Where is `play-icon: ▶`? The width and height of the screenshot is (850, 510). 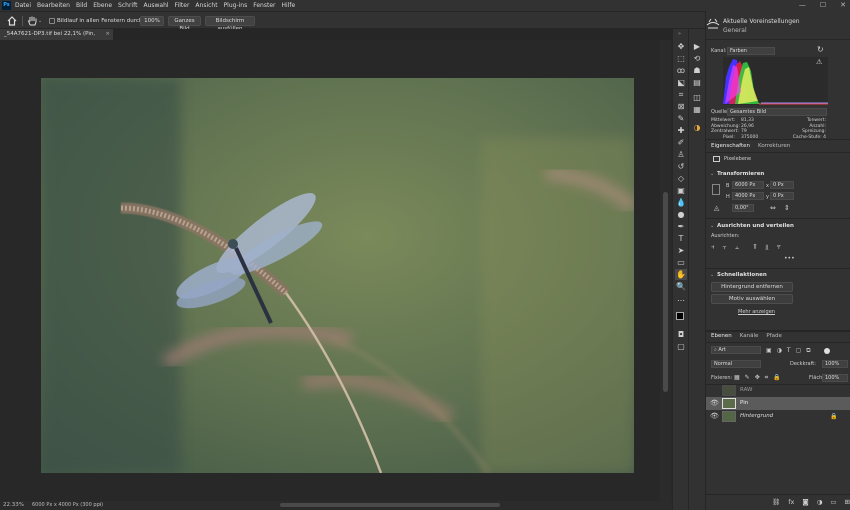
play-icon: ▶ is located at coordinates (697, 46).